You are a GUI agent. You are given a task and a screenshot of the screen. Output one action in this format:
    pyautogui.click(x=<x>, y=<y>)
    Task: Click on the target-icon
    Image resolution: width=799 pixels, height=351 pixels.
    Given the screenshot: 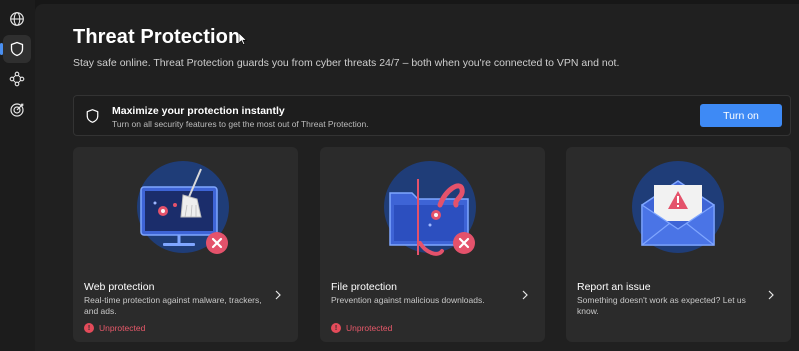 What is the action you would take?
    pyautogui.click(x=17, y=110)
    